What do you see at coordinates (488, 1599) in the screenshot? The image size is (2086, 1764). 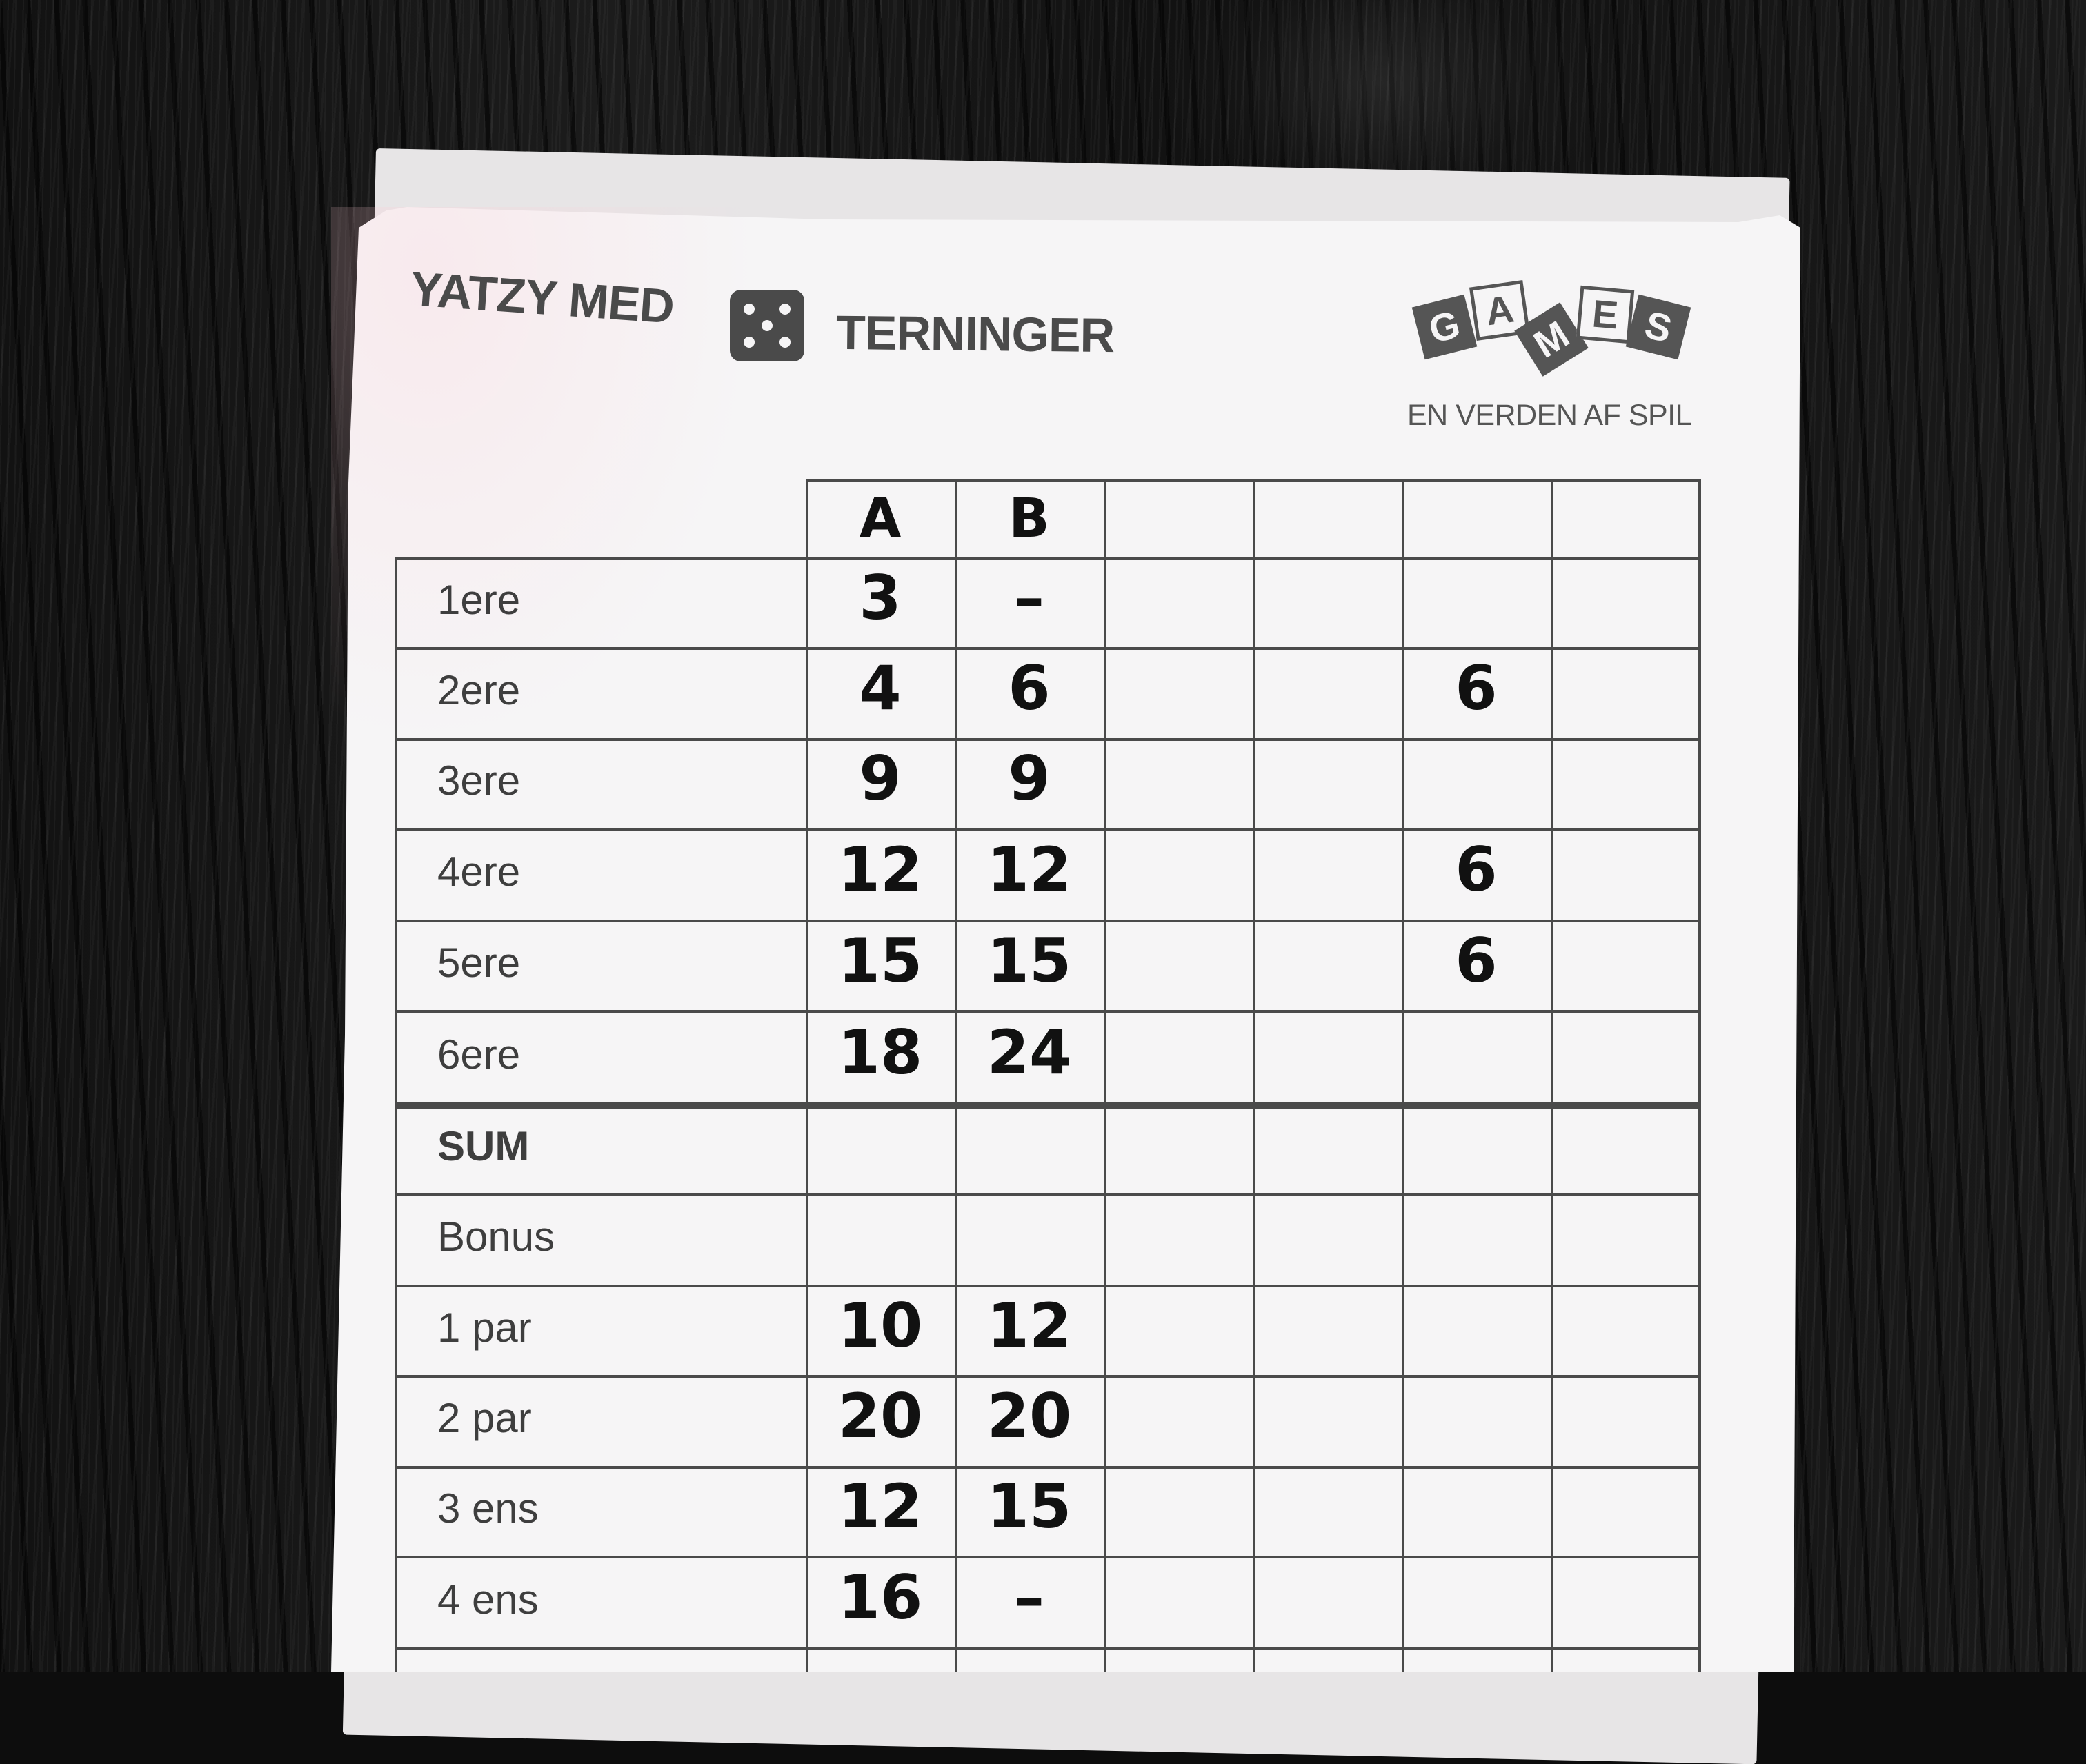 I see `row-label-4-ens: 4 ens` at bounding box center [488, 1599].